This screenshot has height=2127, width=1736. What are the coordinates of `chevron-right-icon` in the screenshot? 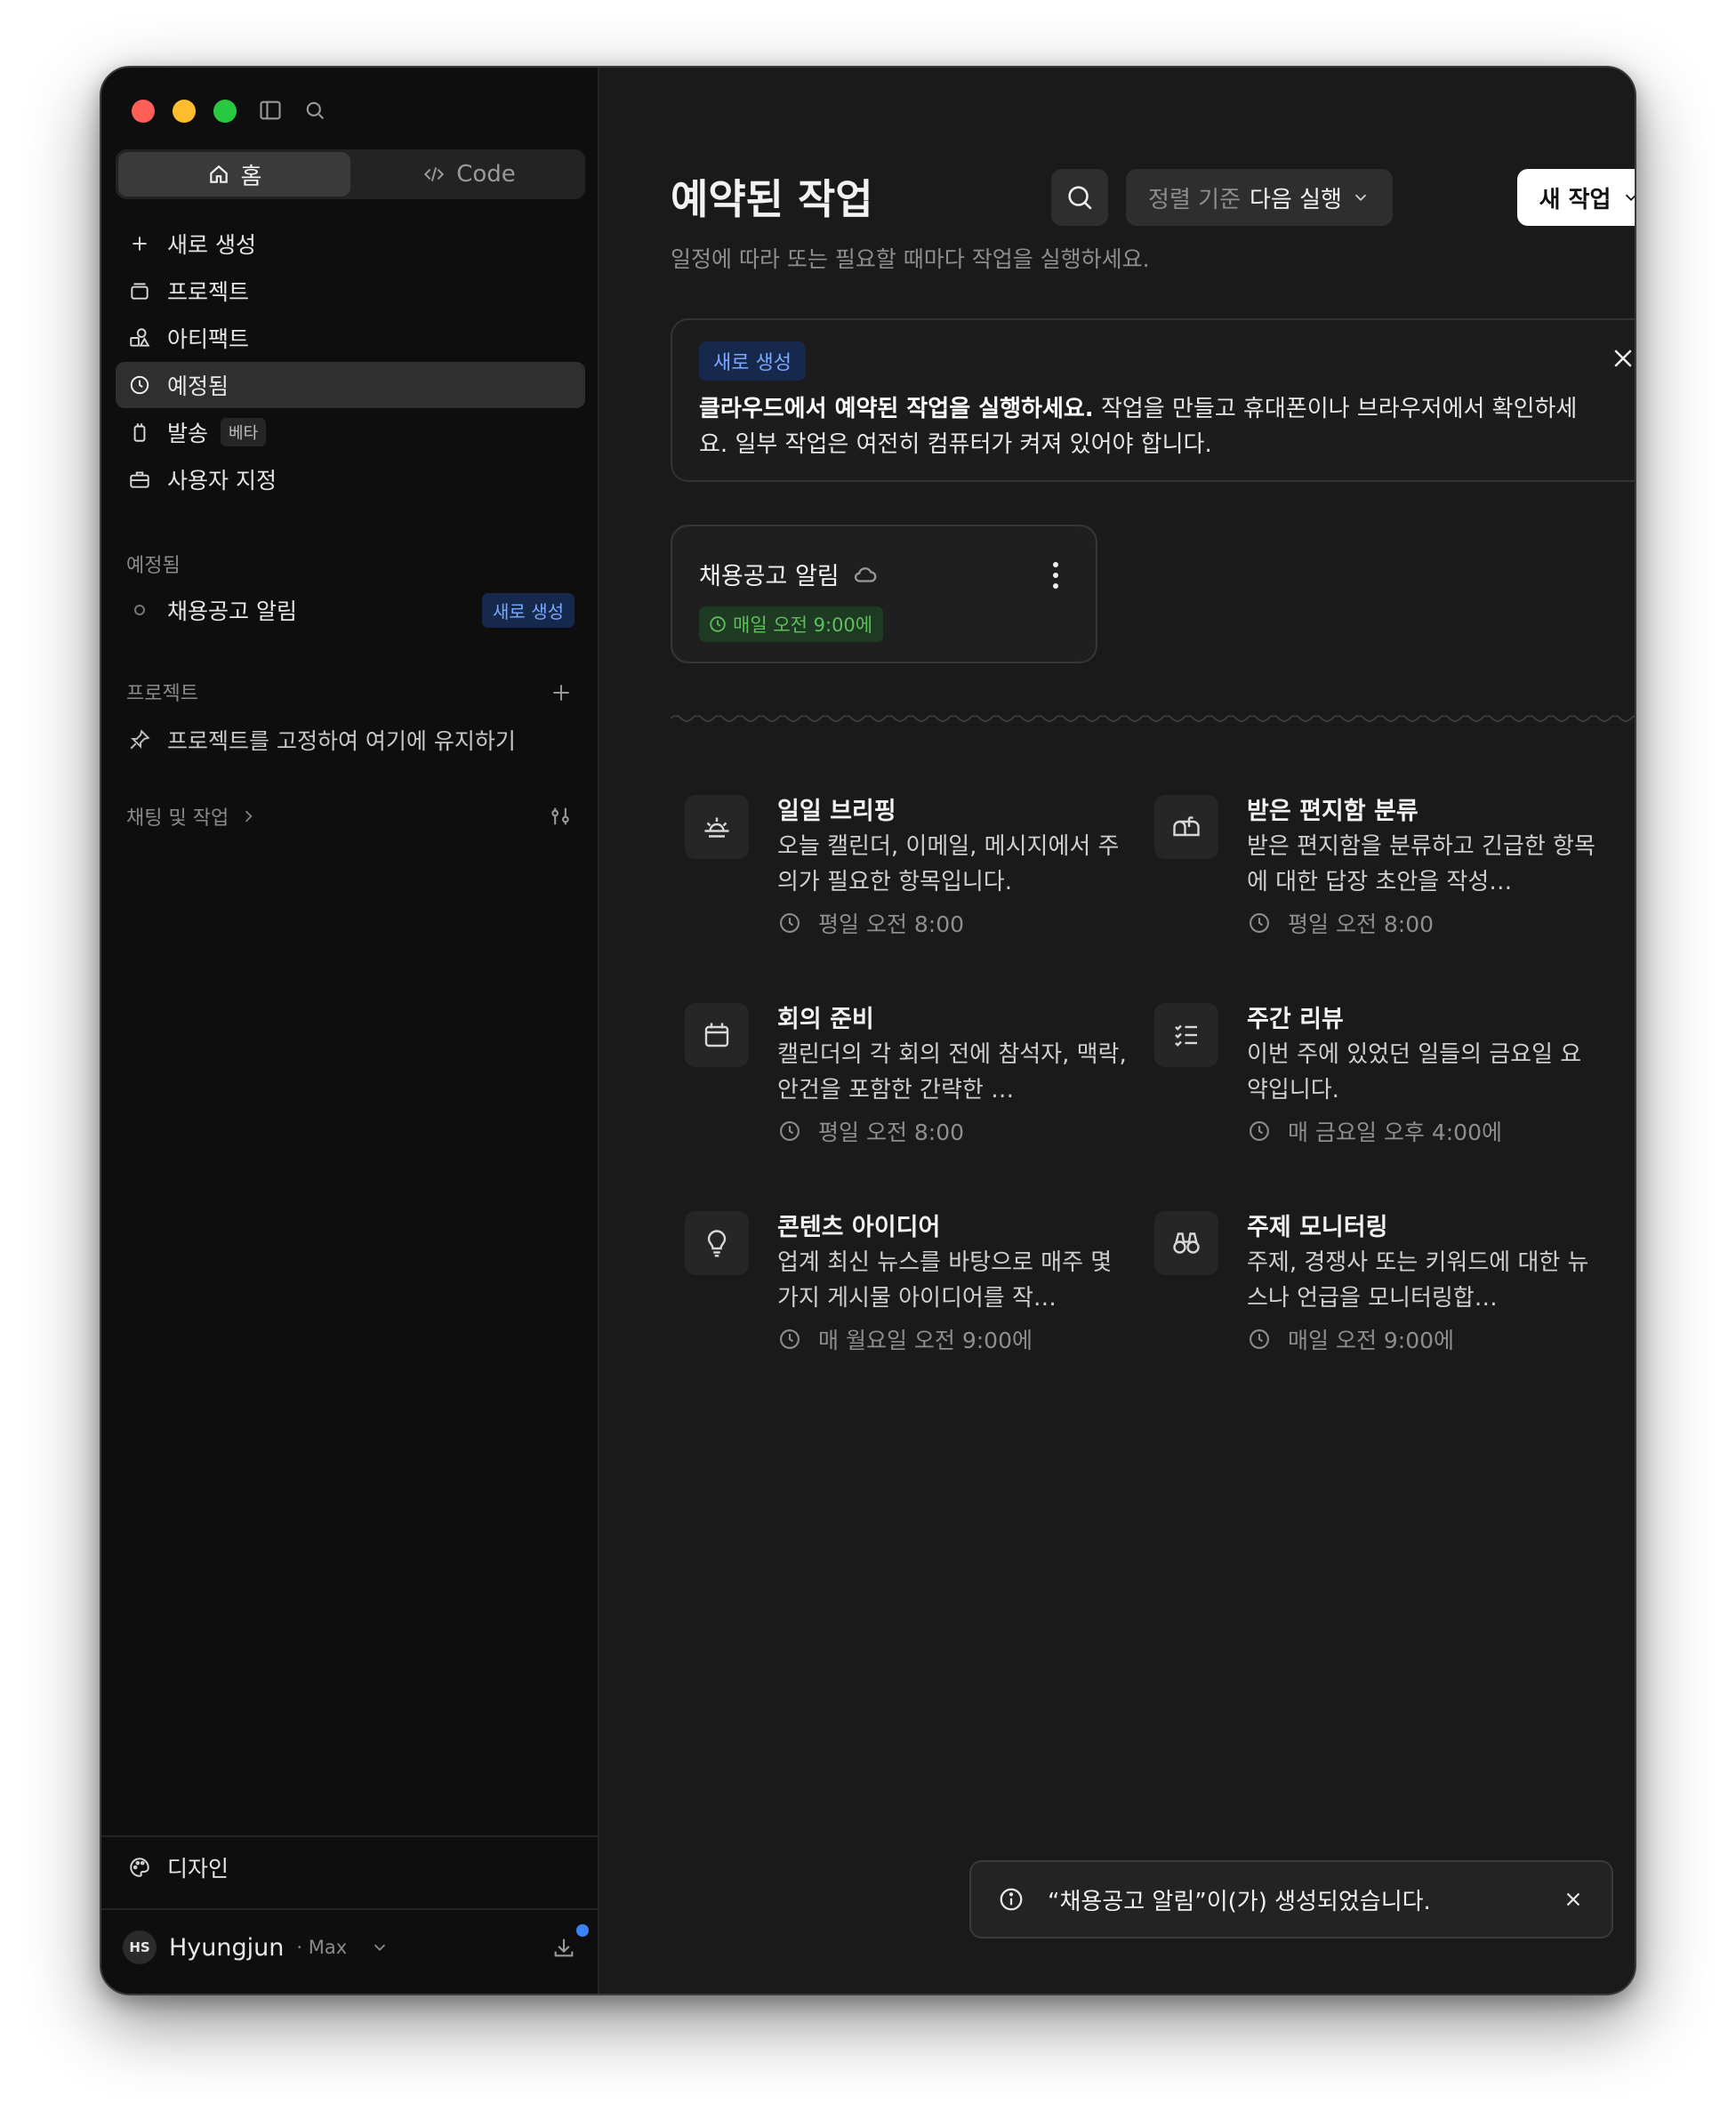 It's located at (249, 817).